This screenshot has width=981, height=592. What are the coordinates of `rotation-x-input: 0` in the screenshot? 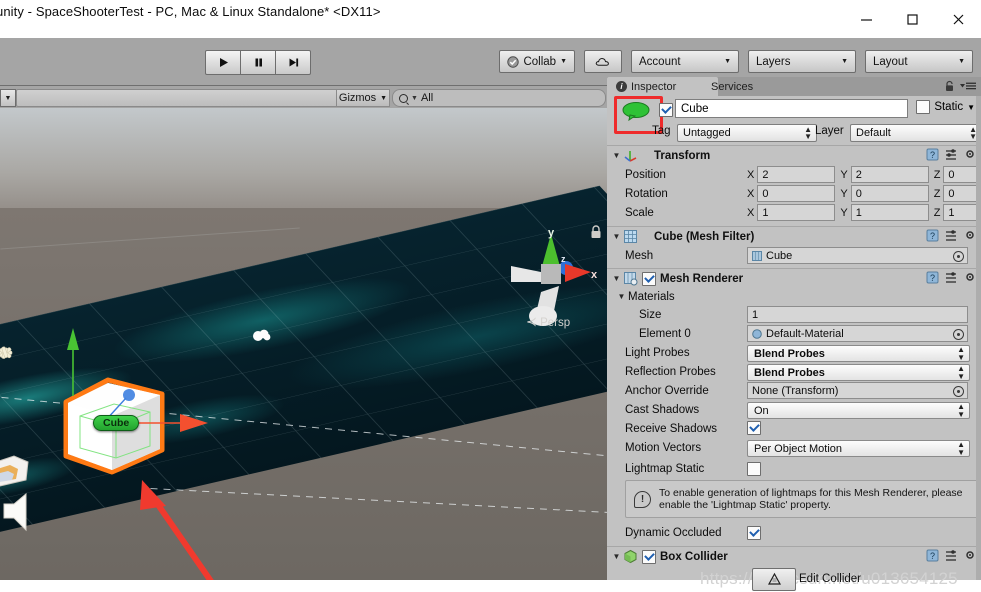 It's located at (796, 193).